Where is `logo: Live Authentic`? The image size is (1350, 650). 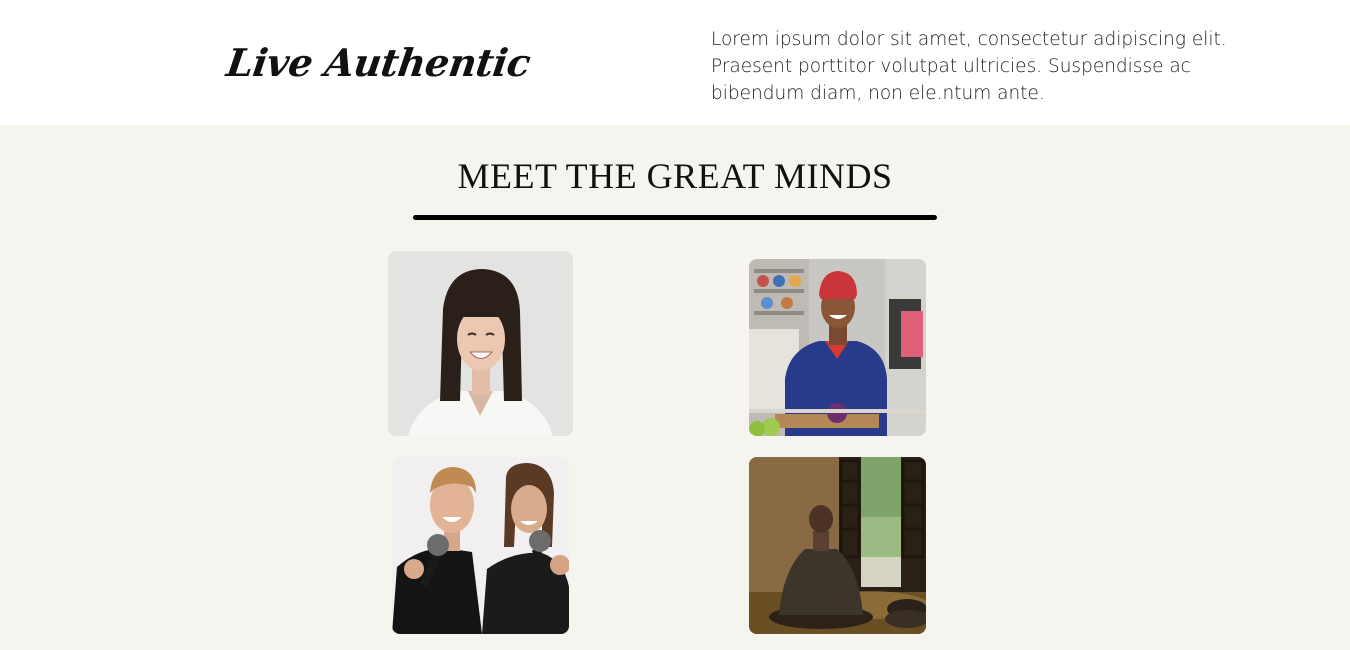 logo: Live Authentic is located at coordinates (378, 62).